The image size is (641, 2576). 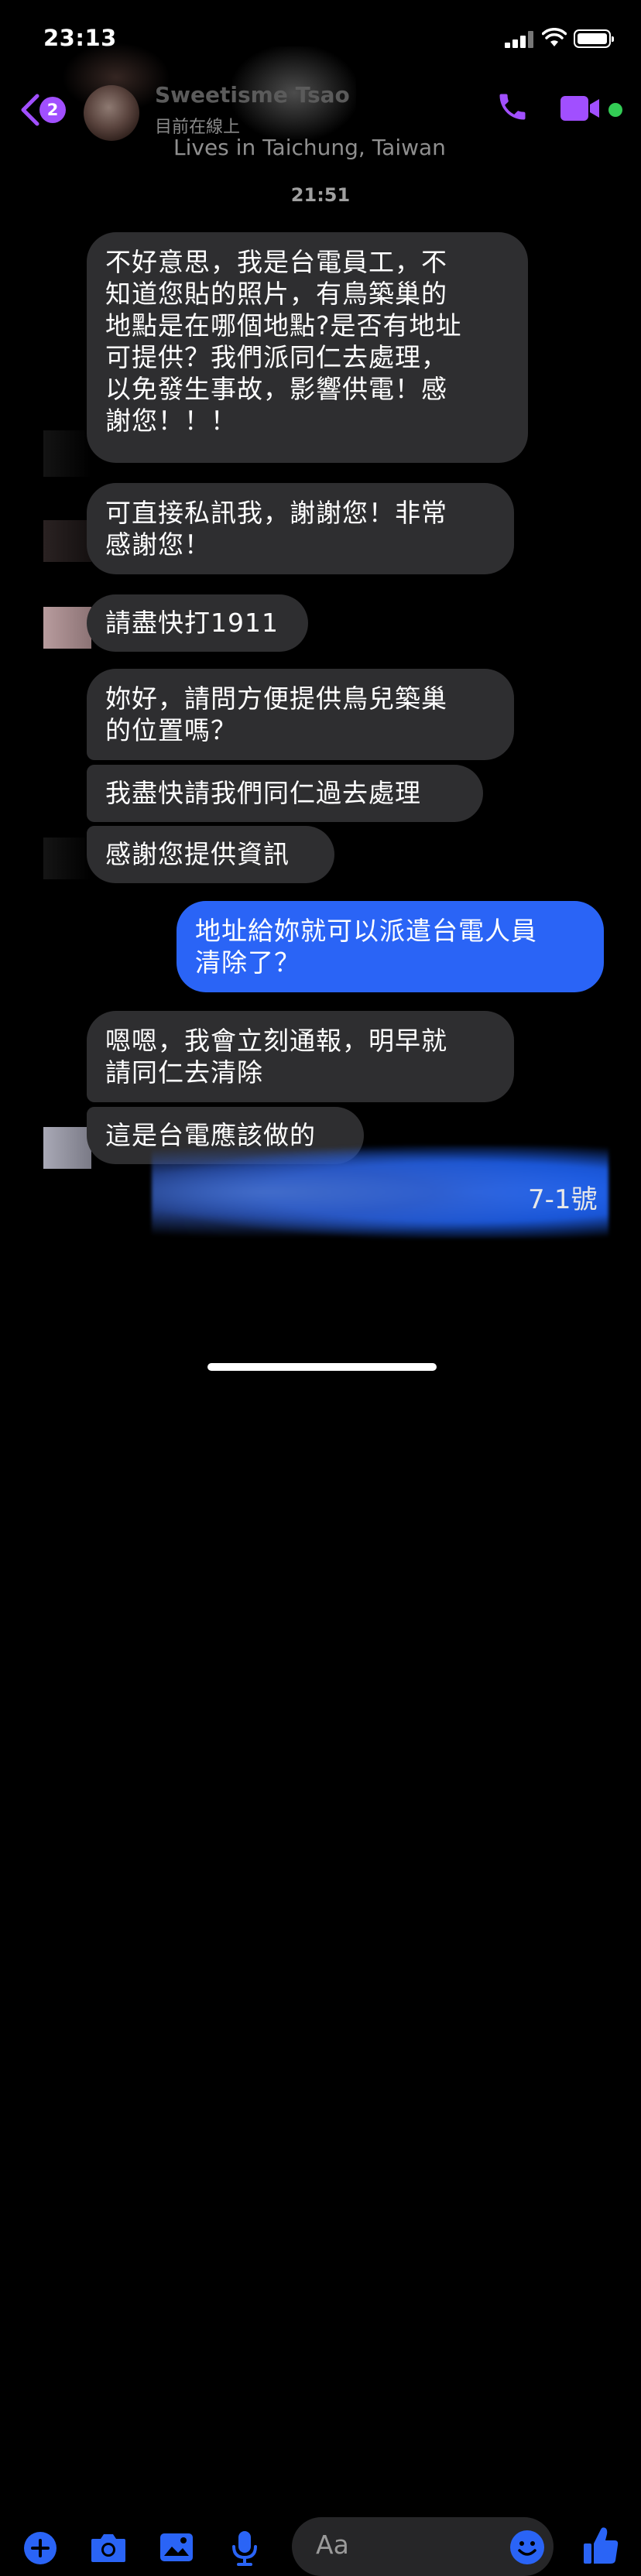 What do you see at coordinates (300, 1056) in the screenshot?
I see `incoming-message: 嗯嗯，我會立刻通報，明早就 請同仁去清除` at bounding box center [300, 1056].